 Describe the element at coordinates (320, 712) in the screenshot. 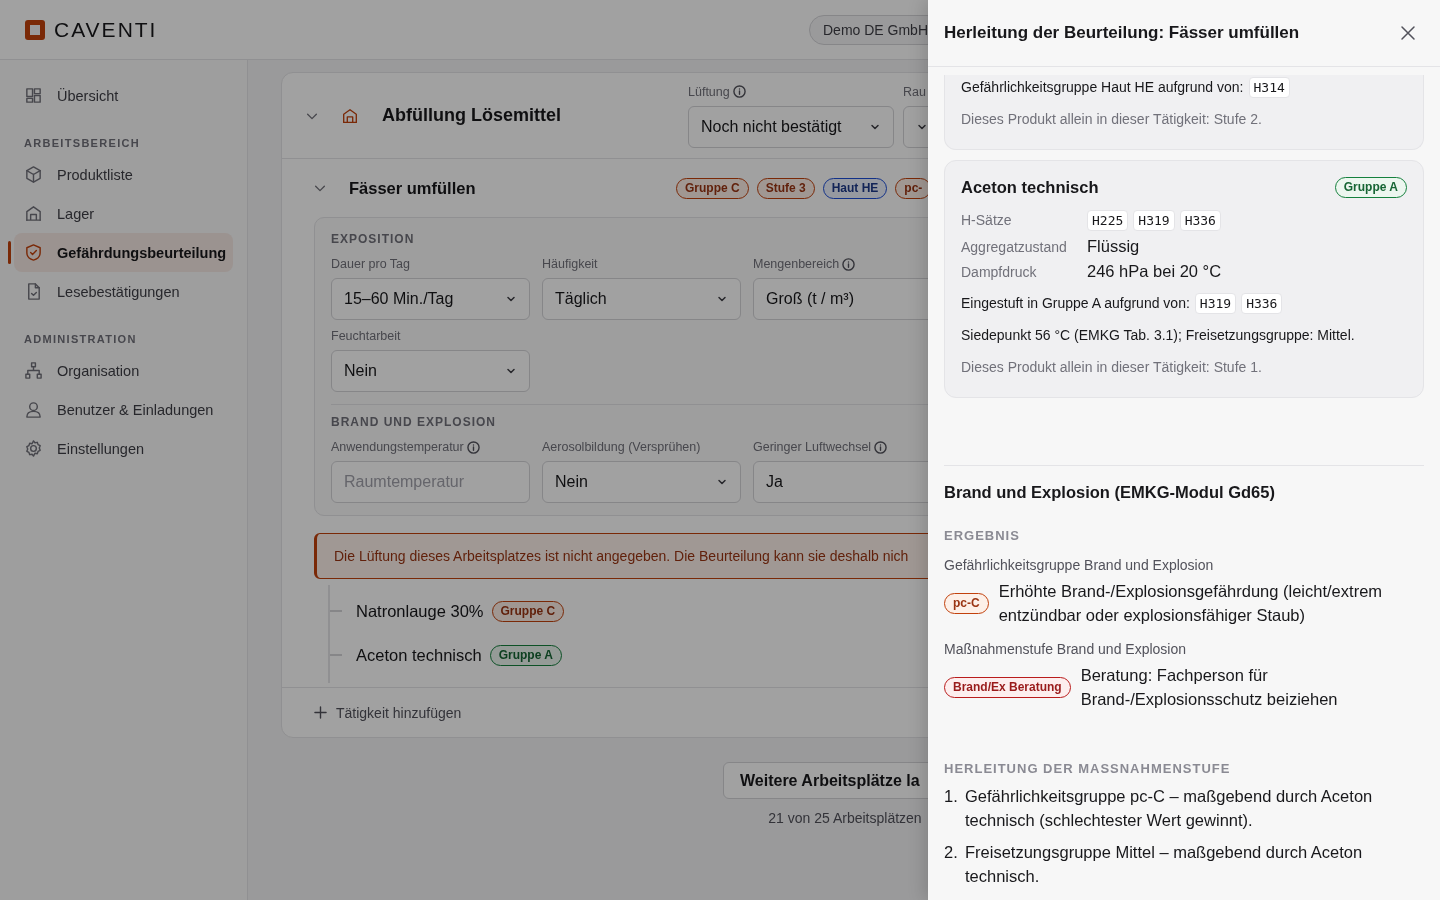

I see `plus-icon` at that location.